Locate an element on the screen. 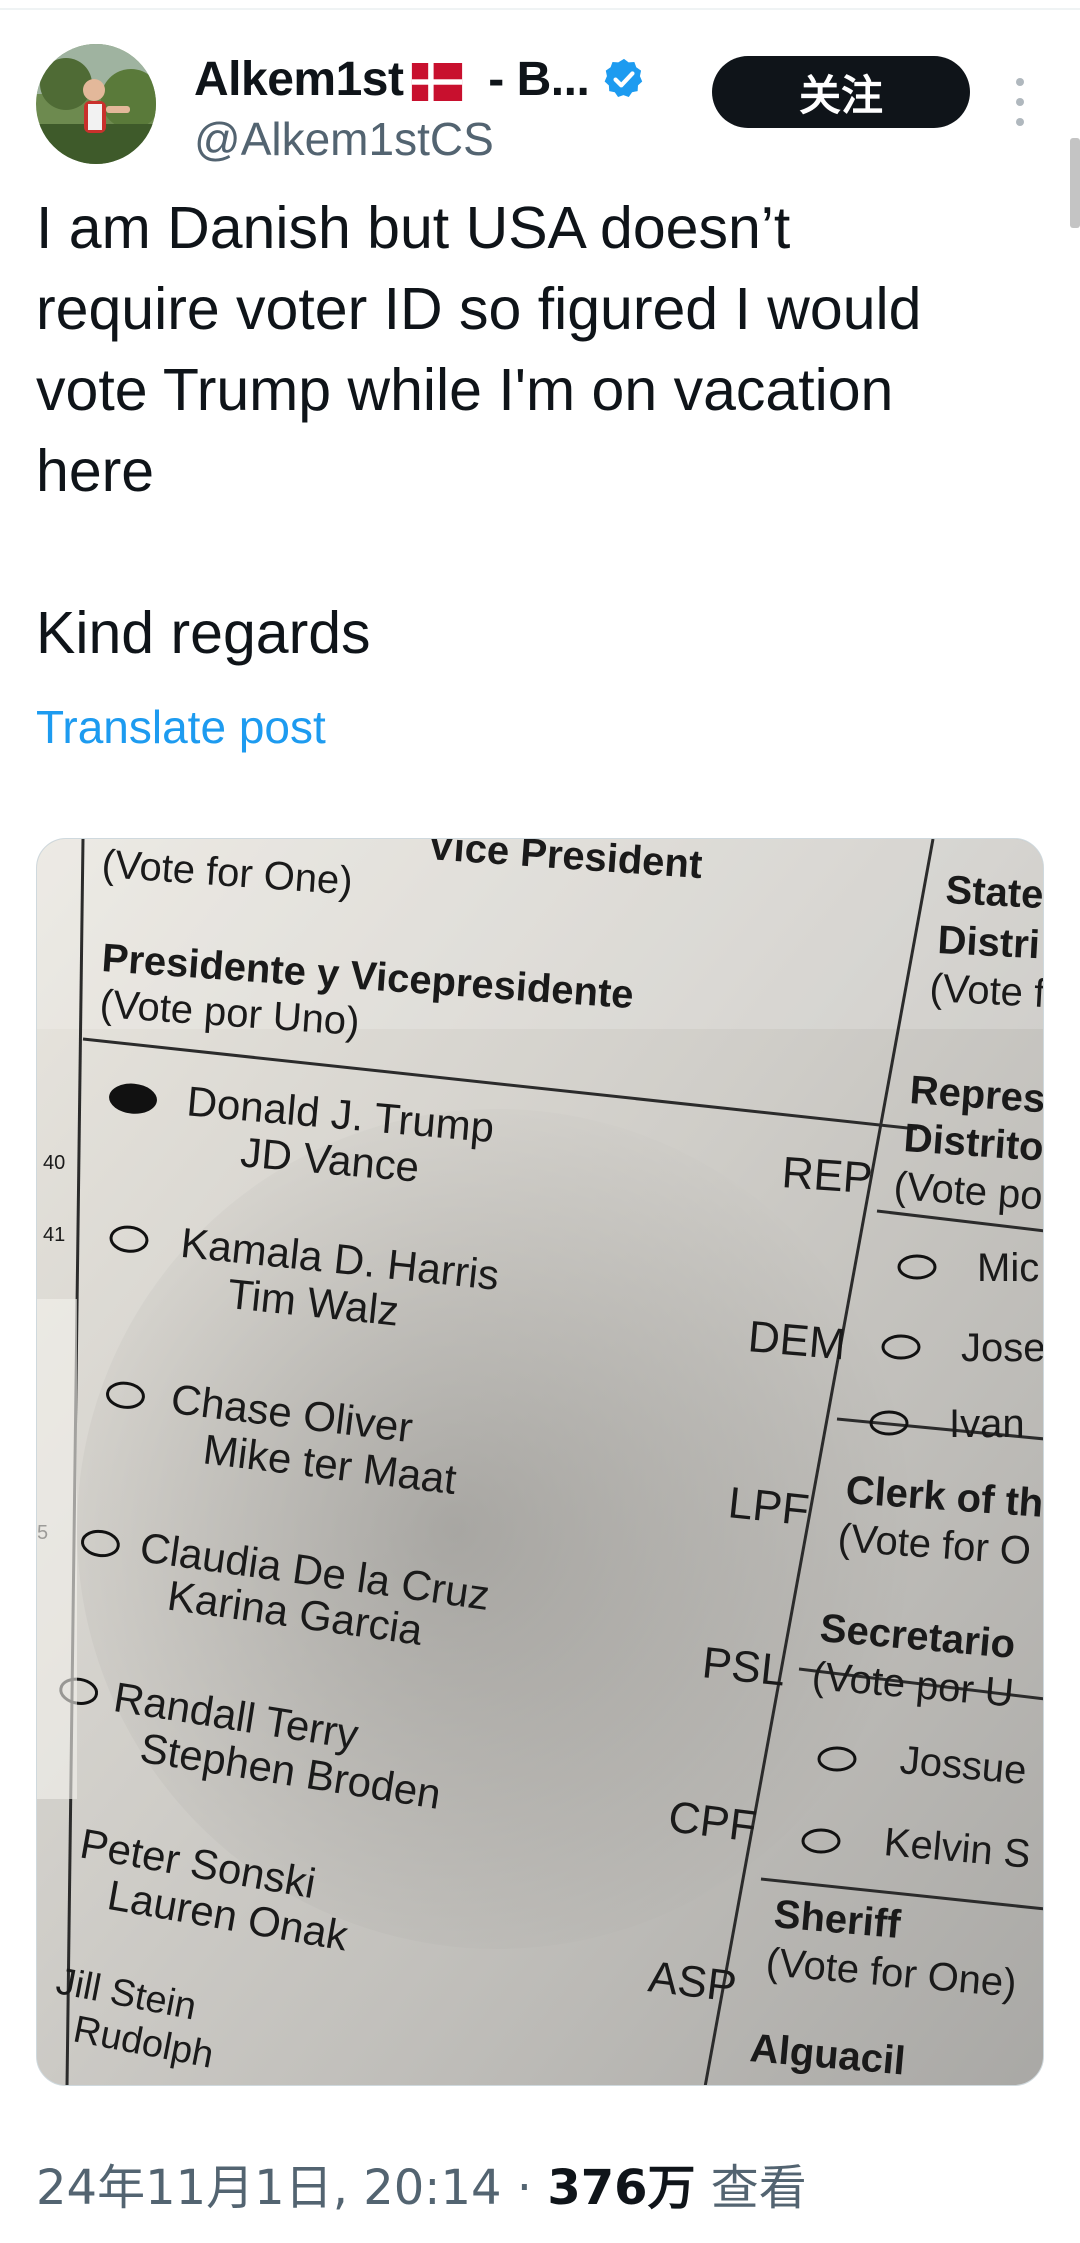 The width and height of the screenshot is (1080, 2243). more-options-icon is located at coordinates (1020, 102).